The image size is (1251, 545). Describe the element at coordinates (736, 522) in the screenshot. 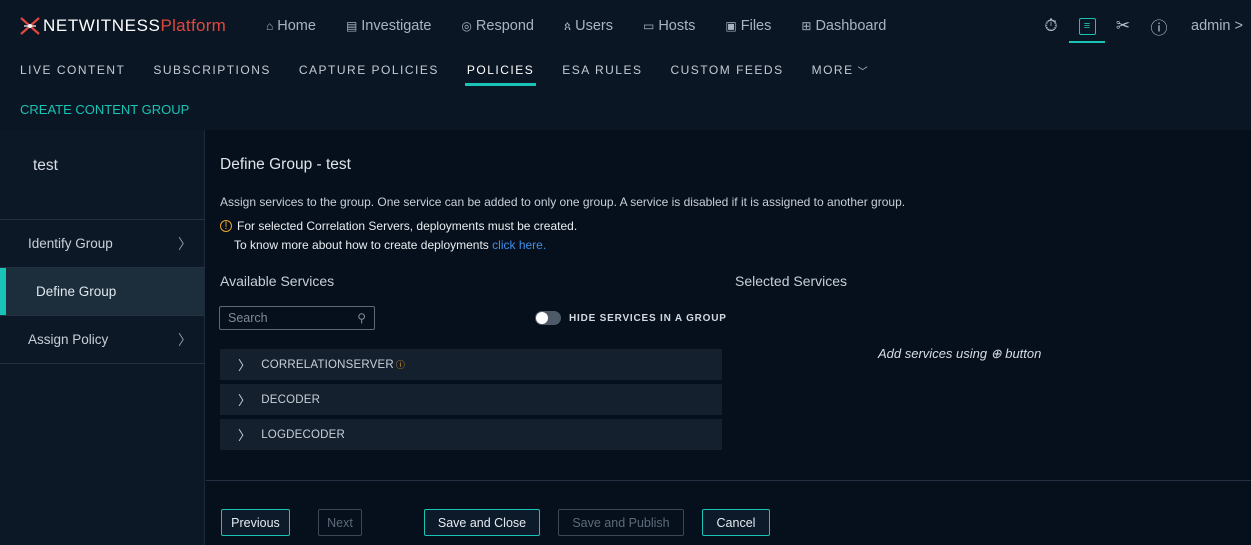

I see `cancel-button: Cancel` at that location.